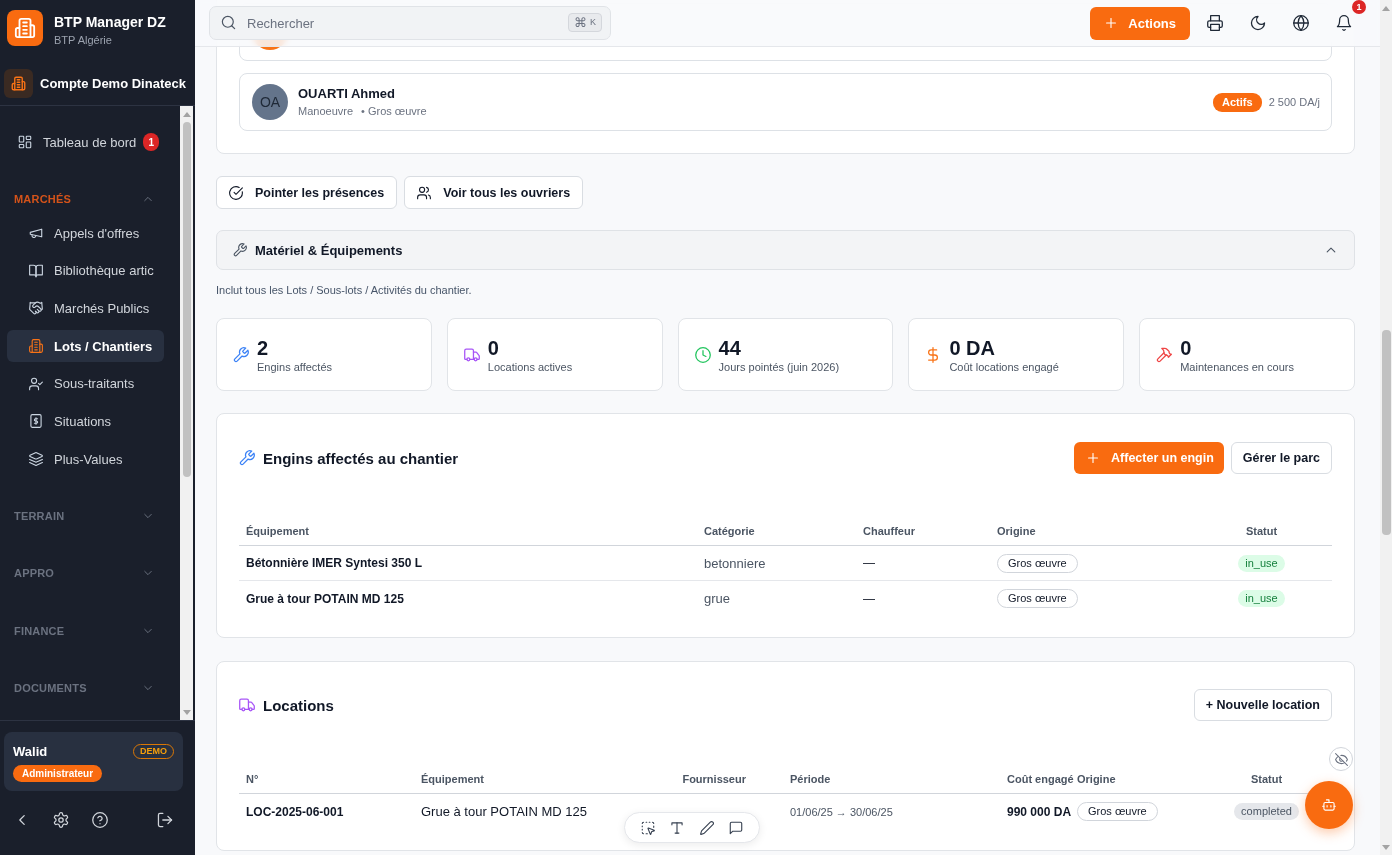 This screenshot has height=855, width=1392. What do you see at coordinates (307, 192) in the screenshot?
I see `action-button: Pointer les présences` at bounding box center [307, 192].